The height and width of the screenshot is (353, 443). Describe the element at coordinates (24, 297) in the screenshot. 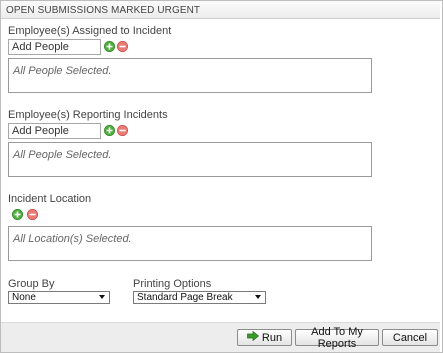

I see `group-by-selected-value: None` at that location.